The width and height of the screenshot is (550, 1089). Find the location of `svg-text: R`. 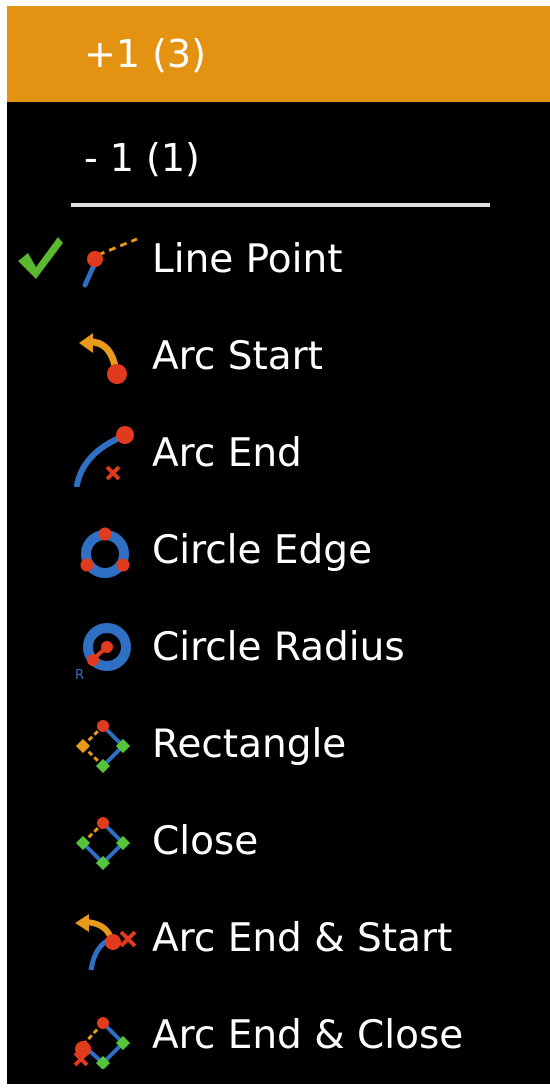

svg-text: R is located at coordinates (79, 674).